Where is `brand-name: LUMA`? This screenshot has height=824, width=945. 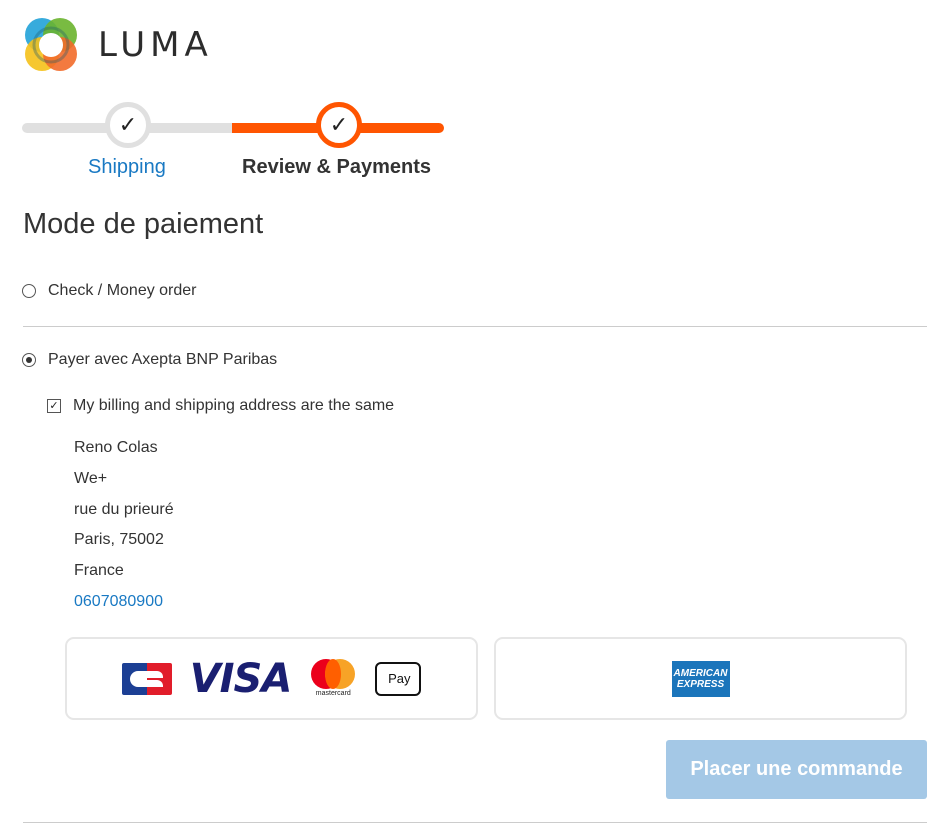
brand-name: LUMA is located at coordinates (155, 45).